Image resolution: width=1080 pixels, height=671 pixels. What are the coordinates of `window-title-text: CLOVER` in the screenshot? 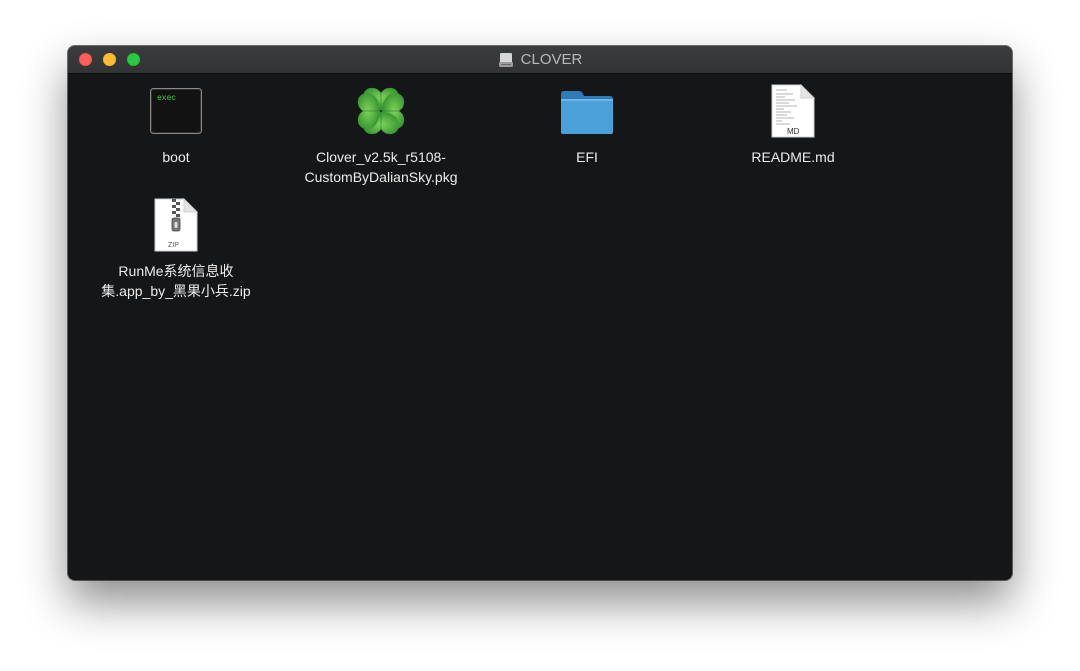 It's located at (551, 59).